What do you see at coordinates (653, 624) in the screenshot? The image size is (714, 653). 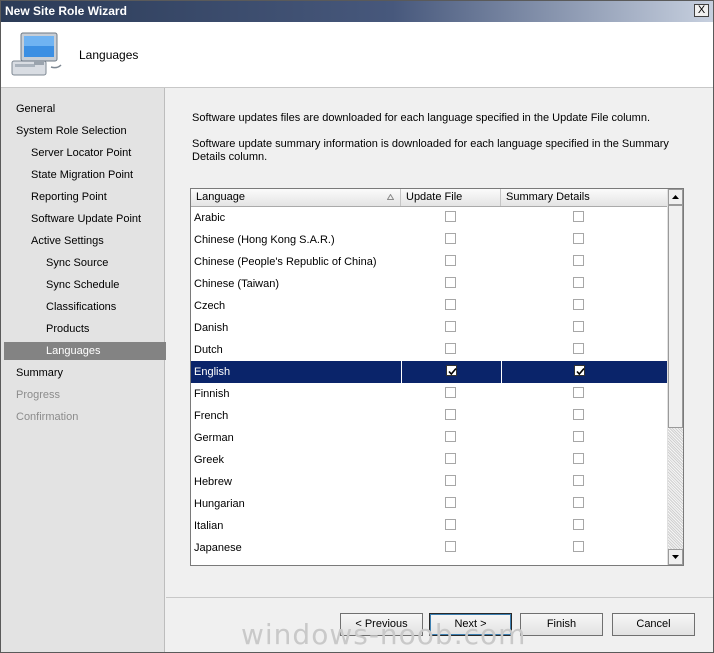 I see `cancel-button: Cancel` at bounding box center [653, 624].